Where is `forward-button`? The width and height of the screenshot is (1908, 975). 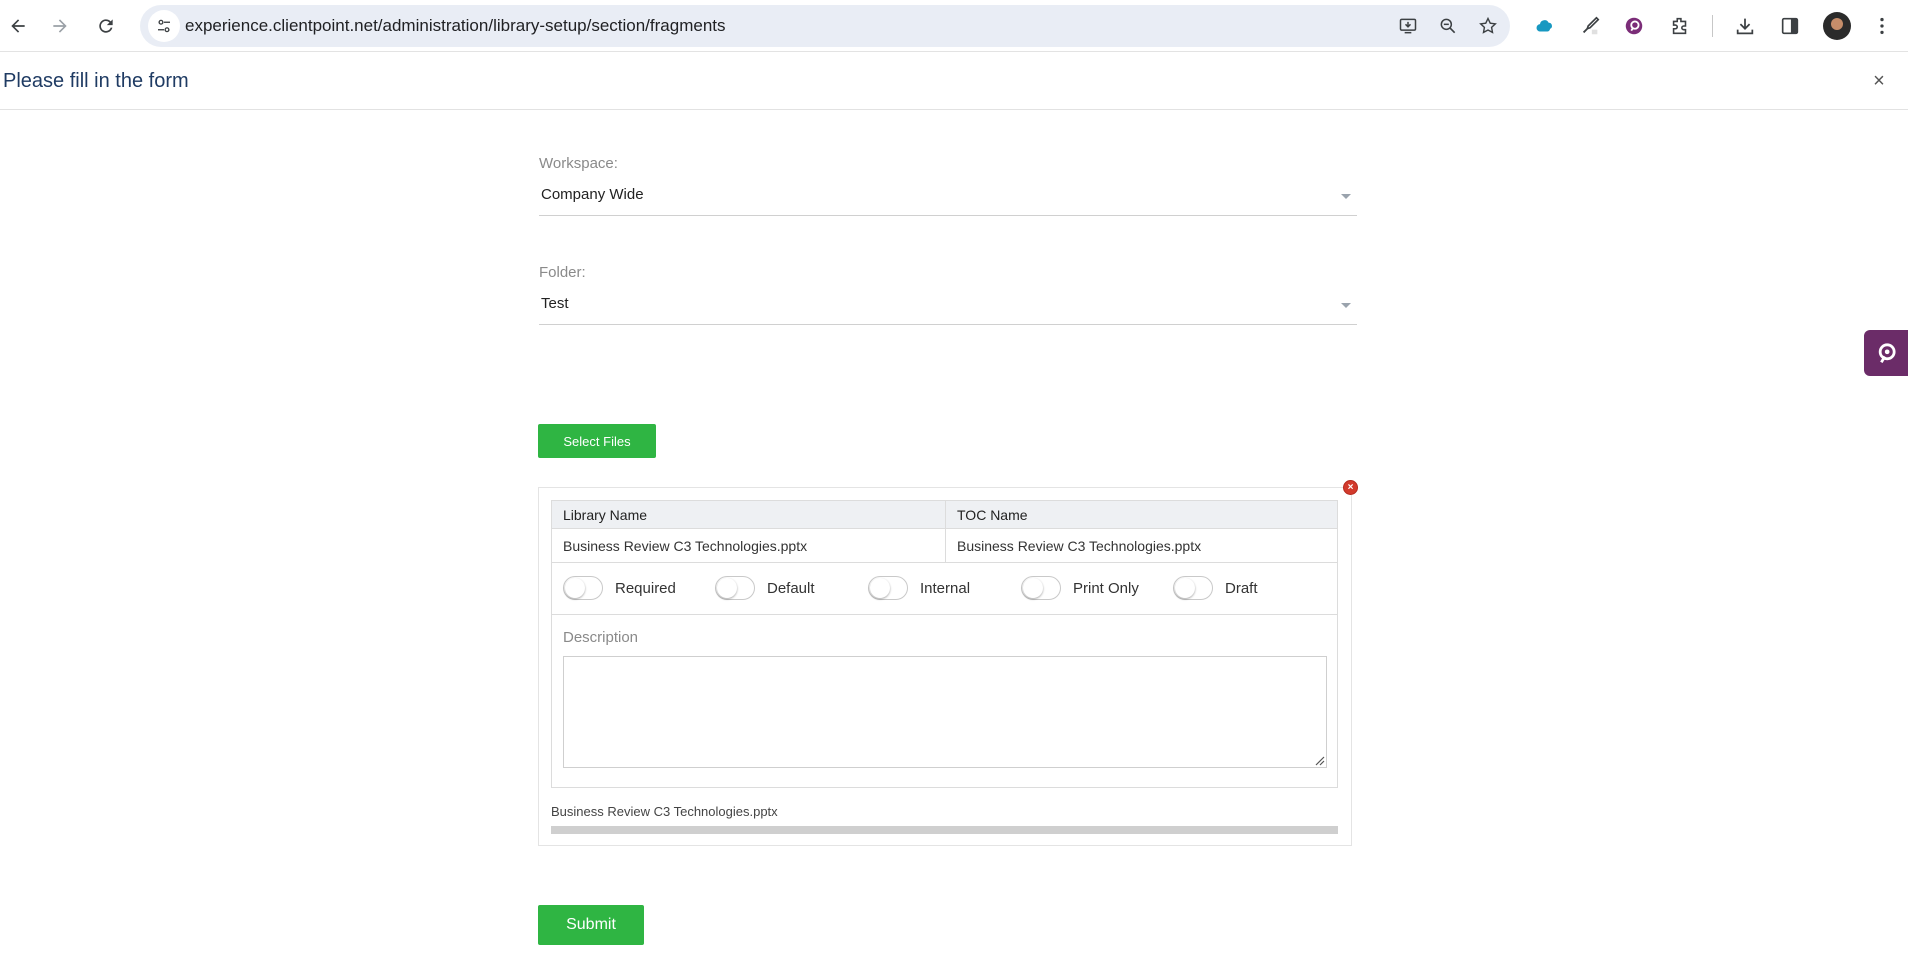
forward-button is located at coordinates (60, 26).